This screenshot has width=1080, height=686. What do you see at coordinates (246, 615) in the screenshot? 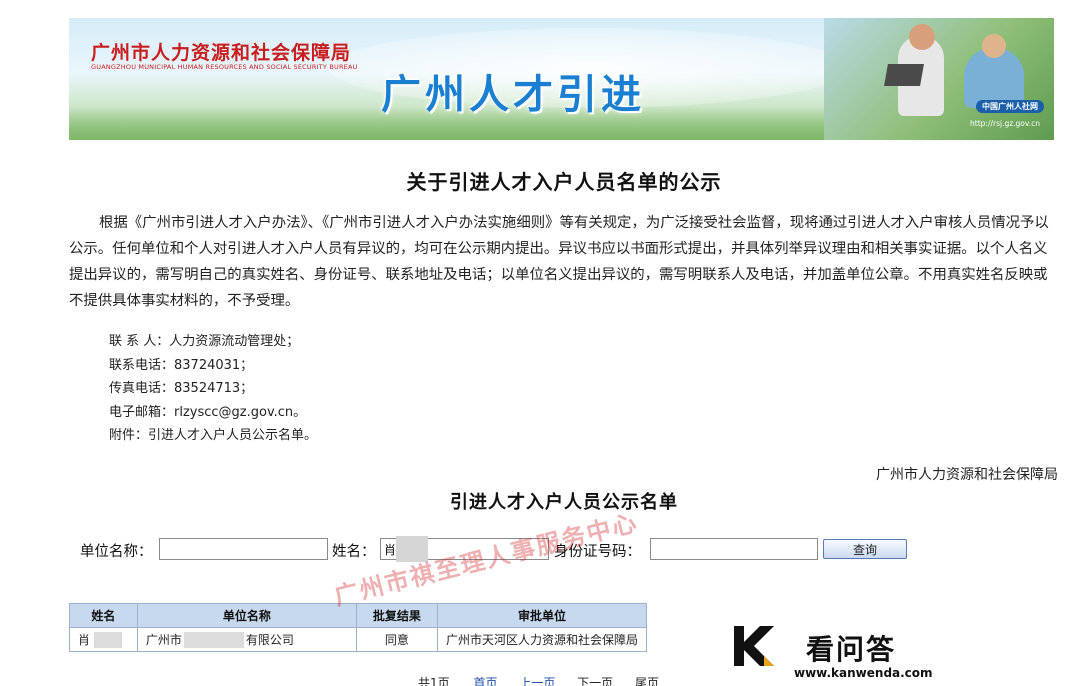
I see `column-header-unit: 单位名称` at bounding box center [246, 615].